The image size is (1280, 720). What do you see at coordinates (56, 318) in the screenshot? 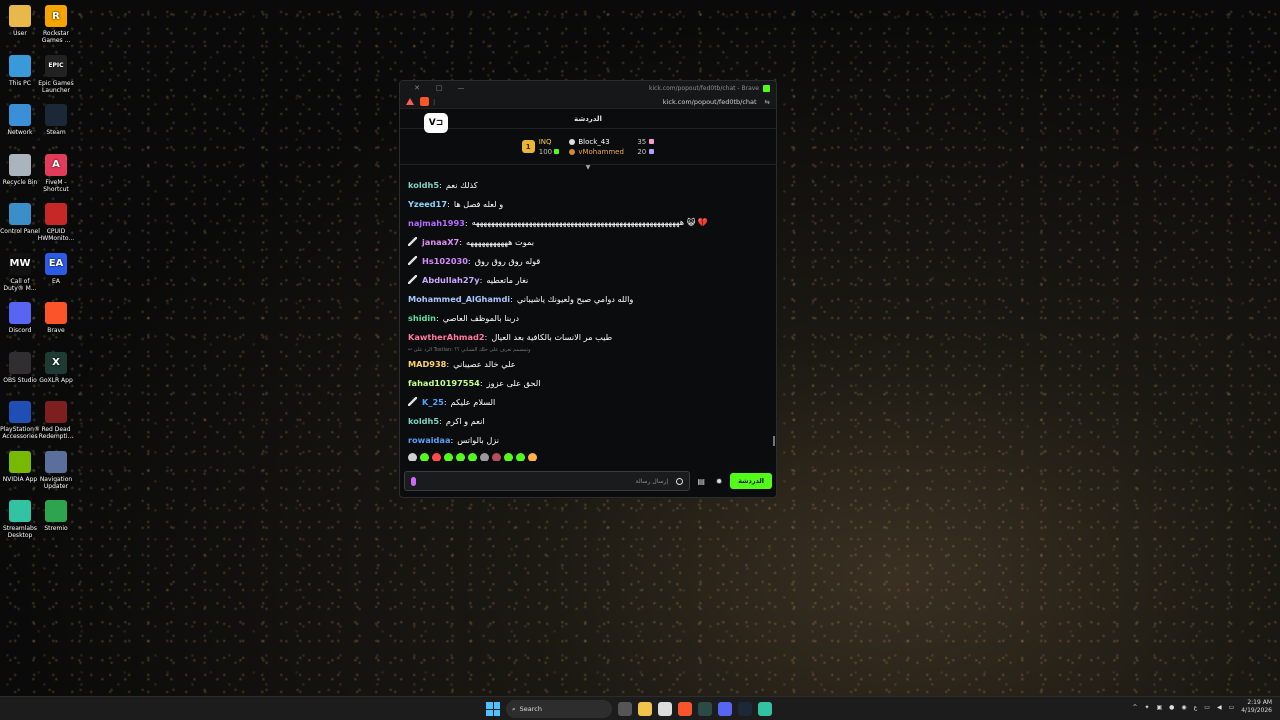
I see `desktop-icon: Brave` at bounding box center [56, 318].